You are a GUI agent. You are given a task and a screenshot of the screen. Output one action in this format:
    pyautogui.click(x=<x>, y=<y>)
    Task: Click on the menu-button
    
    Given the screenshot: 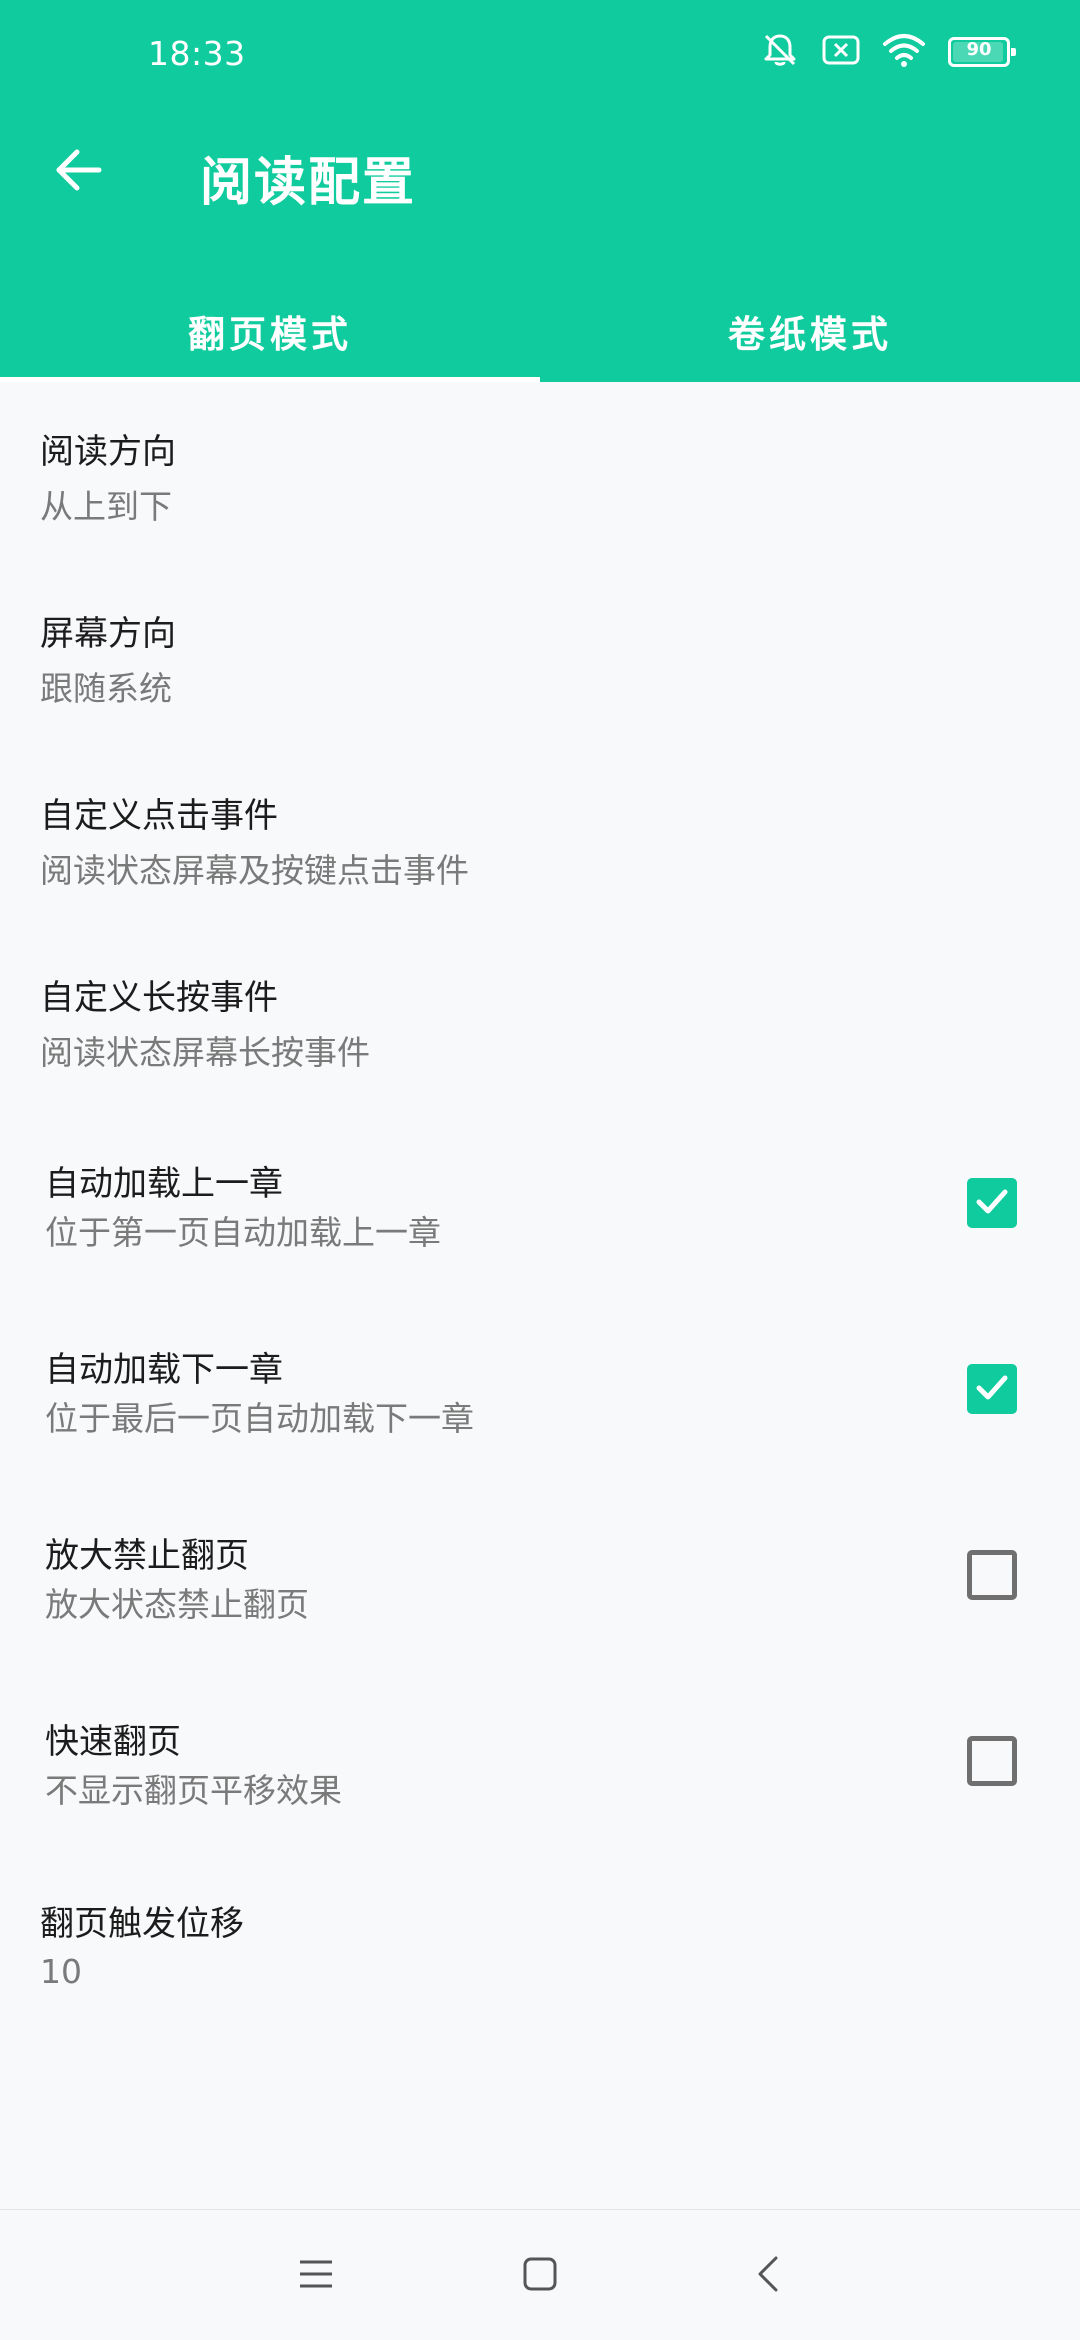 What is the action you would take?
    pyautogui.click(x=316, y=2276)
    